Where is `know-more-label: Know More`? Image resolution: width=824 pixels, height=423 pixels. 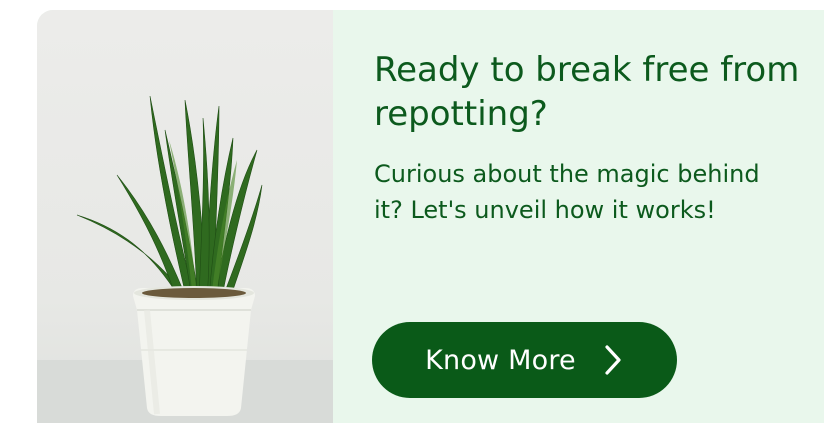 know-more-label: Know More is located at coordinates (500, 360).